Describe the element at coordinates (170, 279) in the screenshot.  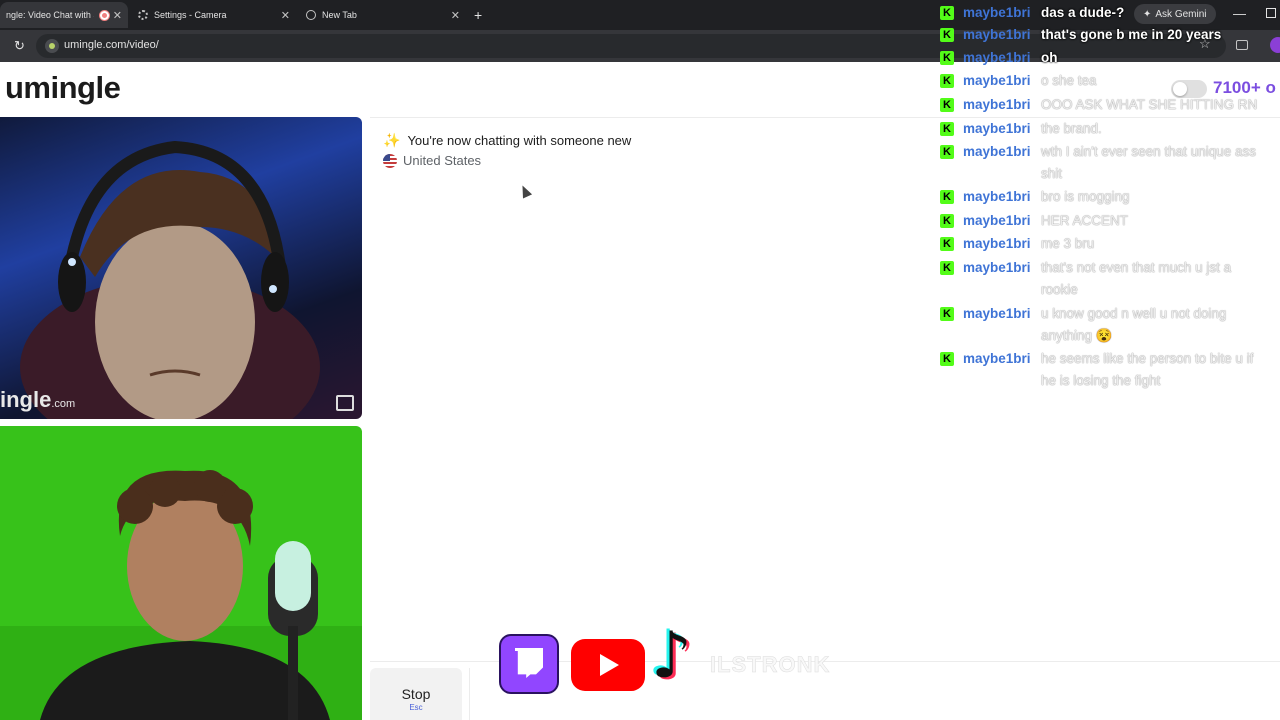
I see `stranger-video-frame` at that location.